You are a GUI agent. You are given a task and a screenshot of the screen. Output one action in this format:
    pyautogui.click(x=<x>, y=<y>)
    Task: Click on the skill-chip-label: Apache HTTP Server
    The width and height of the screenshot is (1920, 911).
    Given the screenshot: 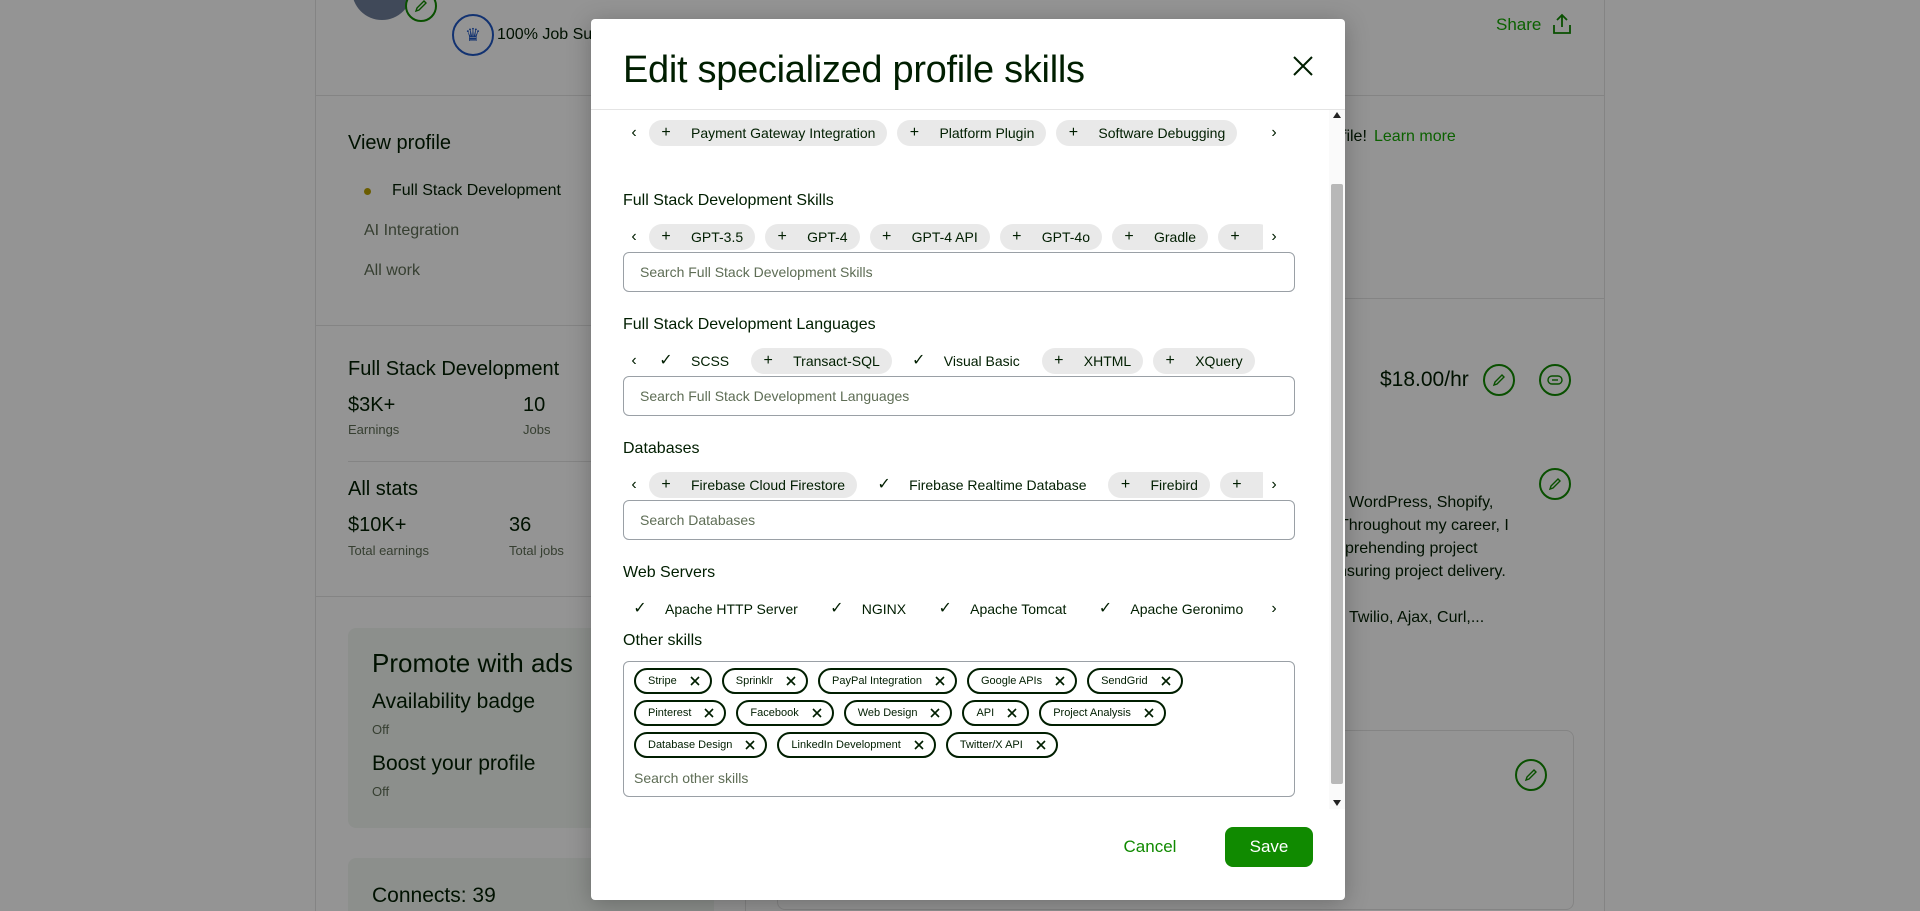 What is the action you would take?
    pyautogui.click(x=731, y=609)
    